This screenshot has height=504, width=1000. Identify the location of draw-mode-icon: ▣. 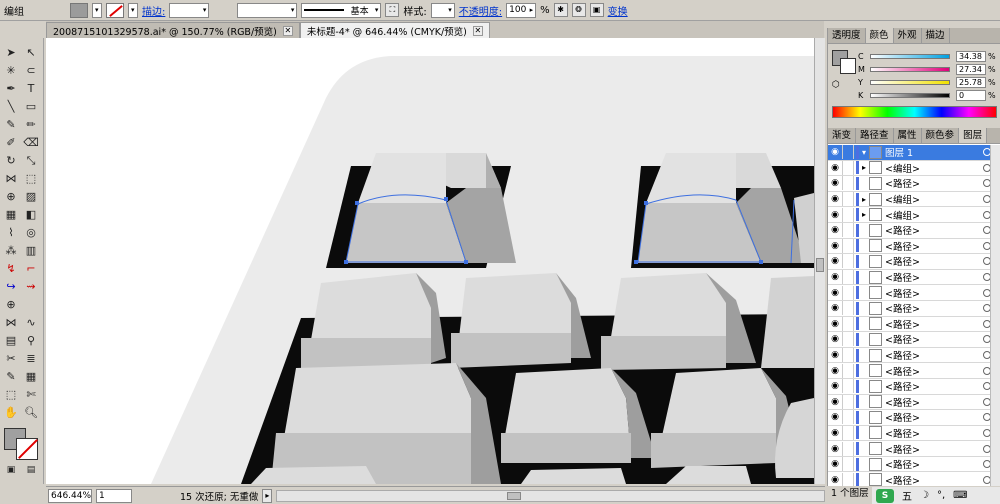
(11, 470).